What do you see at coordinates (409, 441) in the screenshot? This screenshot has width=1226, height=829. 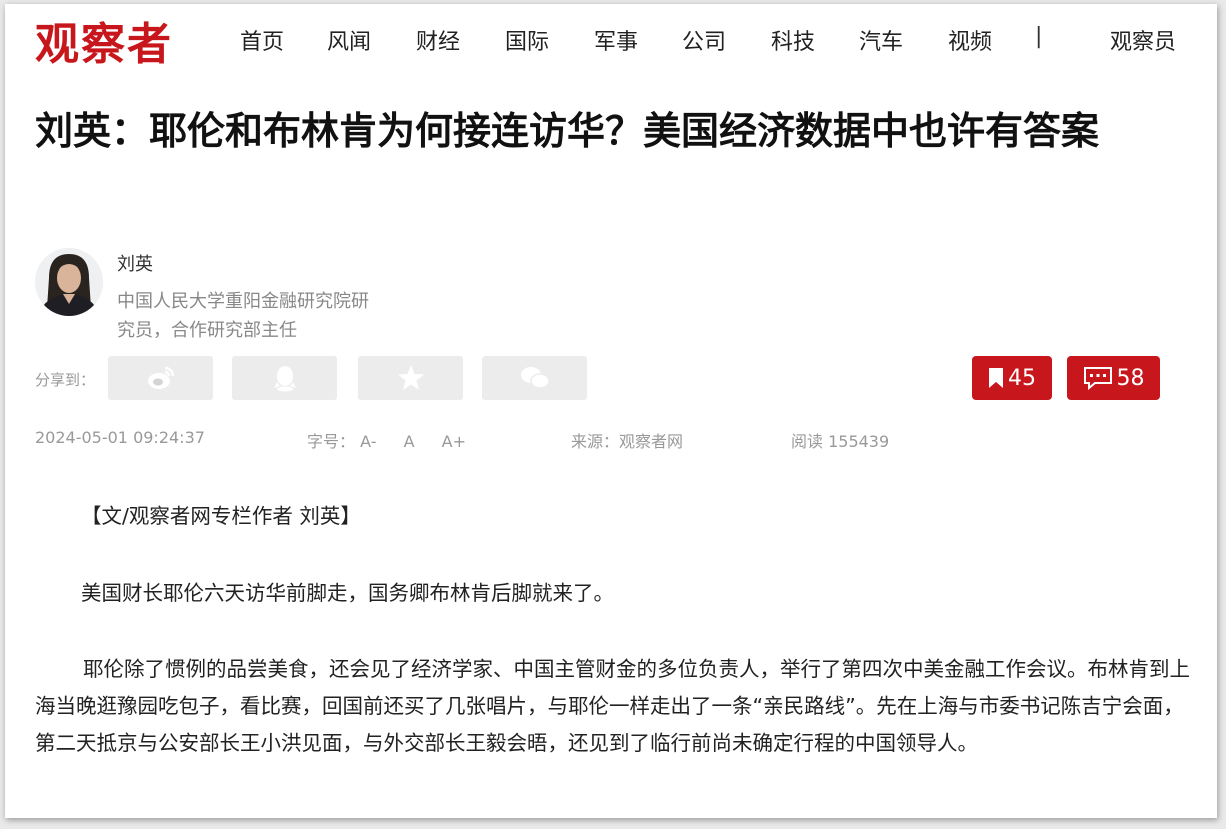 I see `font-normal-button: A` at bounding box center [409, 441].